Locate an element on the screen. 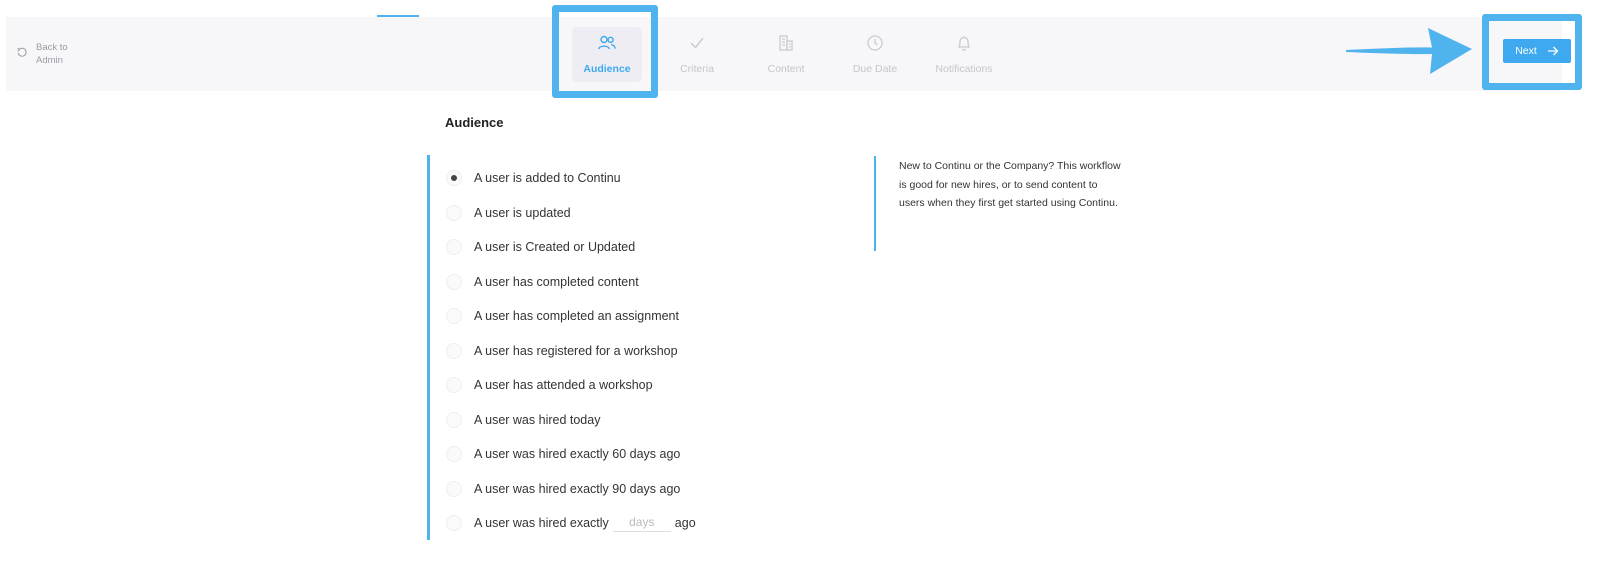 This screenshot has width=1600, height=566. step-label: Content is located at coordinates (786, 69).